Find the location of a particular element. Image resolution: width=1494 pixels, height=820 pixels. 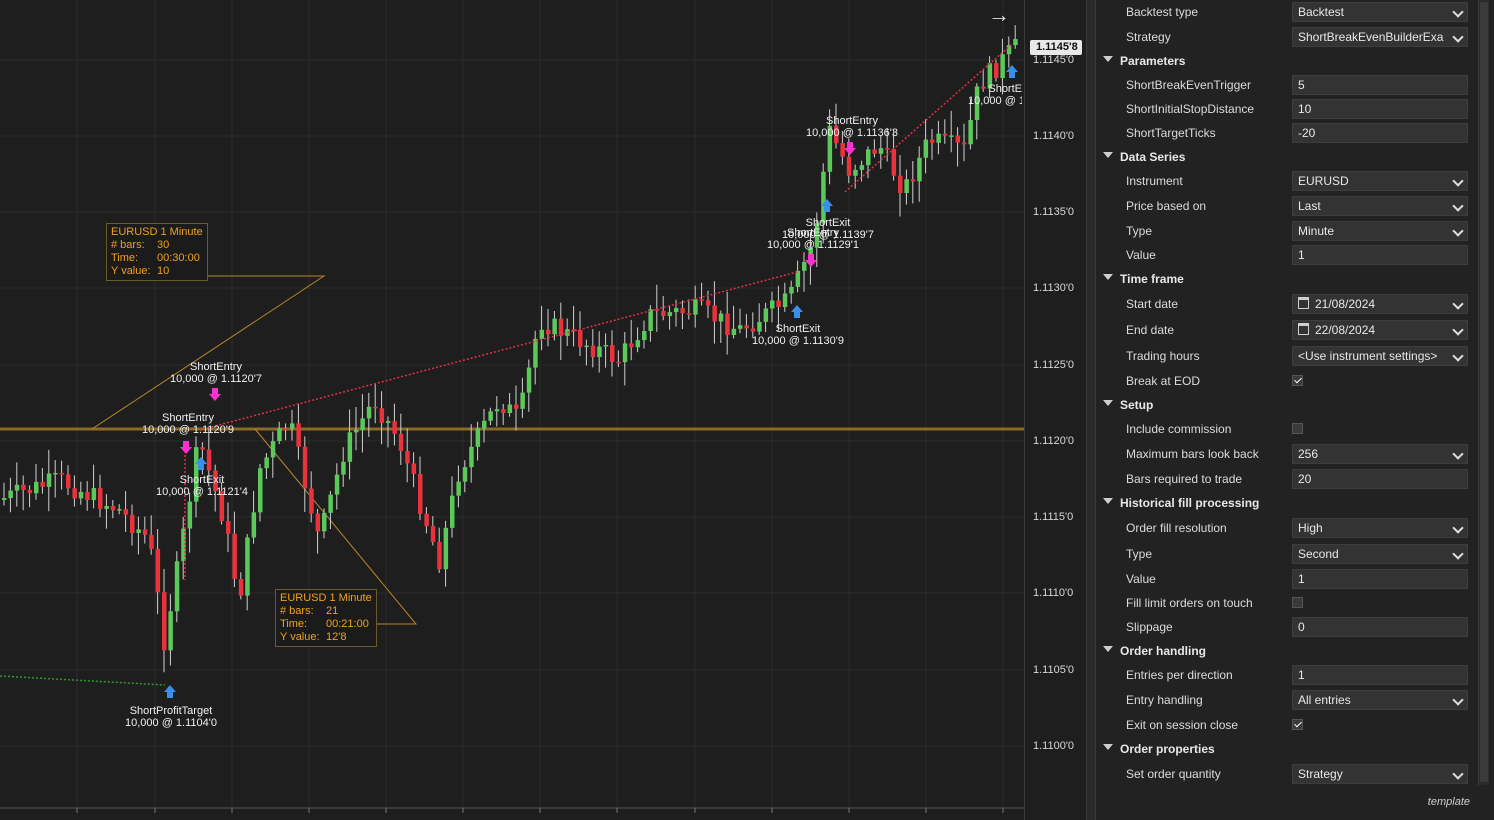

section-setup: Setup is located at coordinates (1286, 405).